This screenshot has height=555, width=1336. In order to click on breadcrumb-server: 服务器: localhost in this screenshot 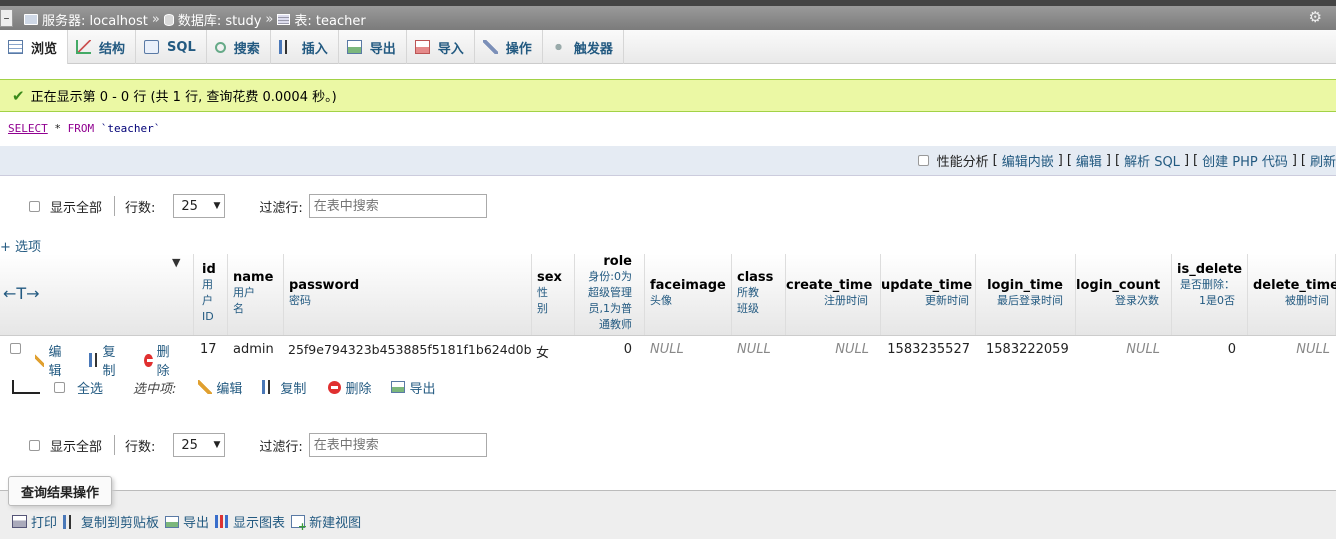, I will do `click(95, 19)`.